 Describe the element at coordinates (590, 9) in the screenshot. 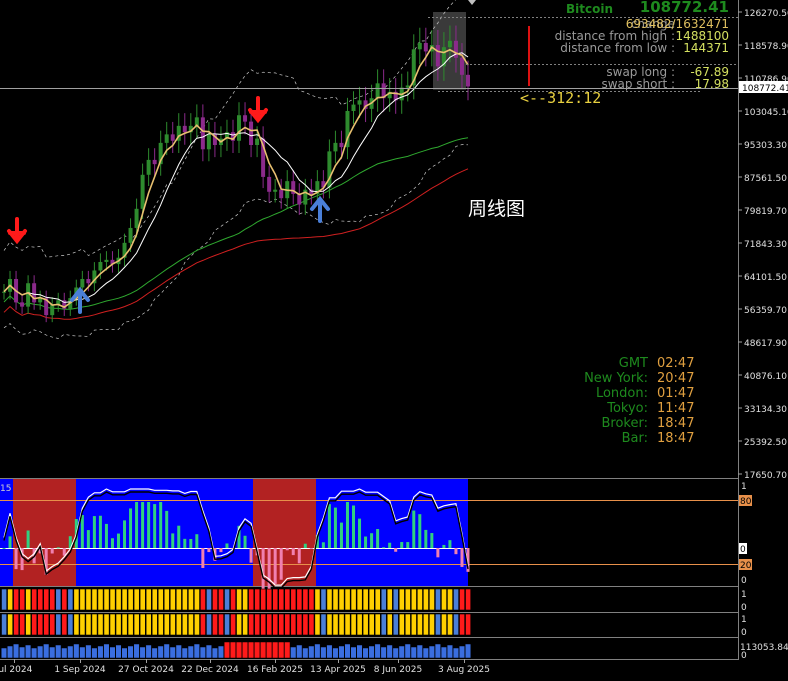

I see `symbol-name: Bitcoin` at that location.